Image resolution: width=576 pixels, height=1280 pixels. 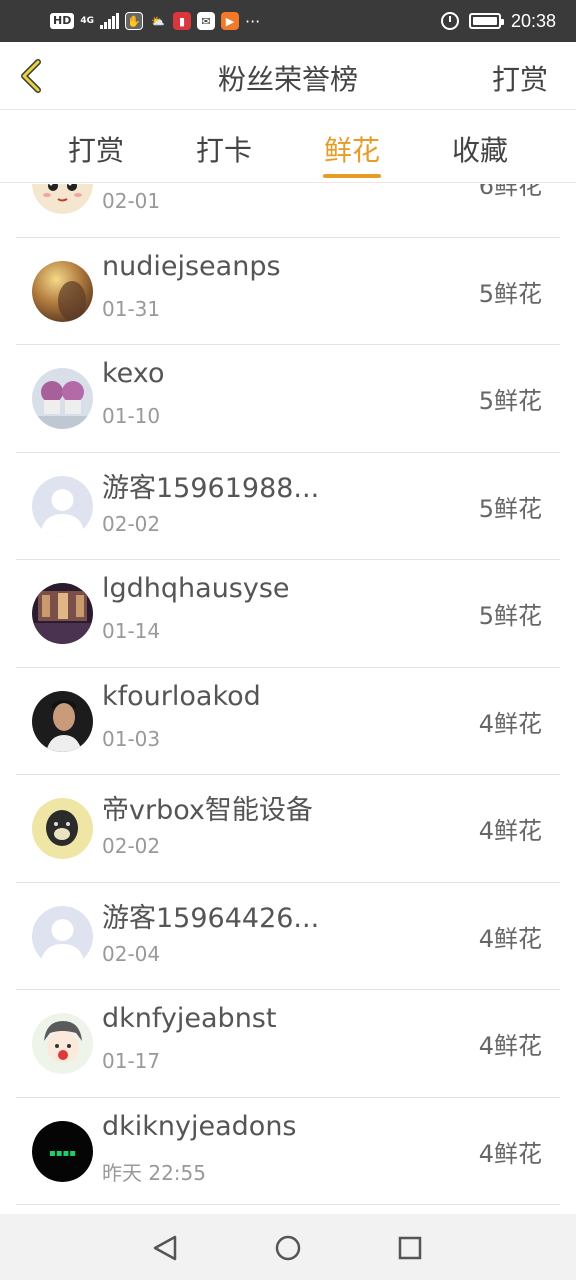 I want to click on list-item: isabelmatbram...02-016鲜花, so click(x=288, y=211).